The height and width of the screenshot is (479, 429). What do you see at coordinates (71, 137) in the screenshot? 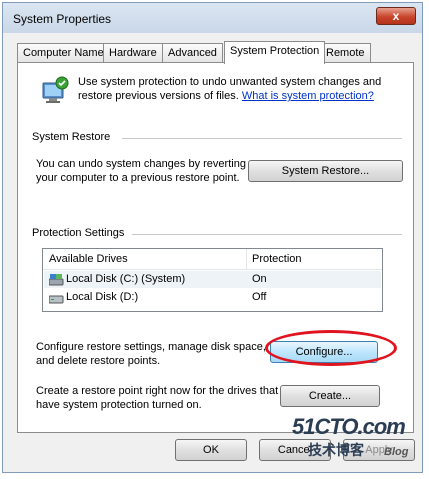
I see `system-restore-heading: System Restore` at bounding box center [71, 137].